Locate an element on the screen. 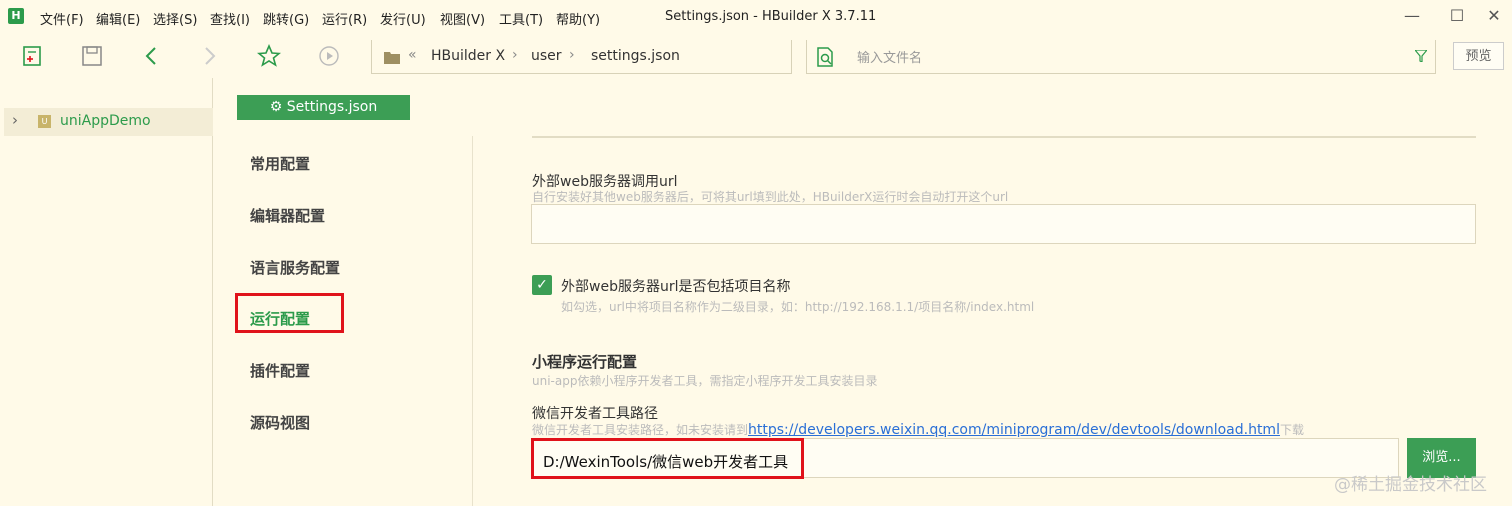 Image resolution: width=1512 pixels, height=506 pixels. mini-program-desc: uni-app依赖小程序开发者工具，需指定小程序开发工具安装目录 is located at coordinates (705, 381).